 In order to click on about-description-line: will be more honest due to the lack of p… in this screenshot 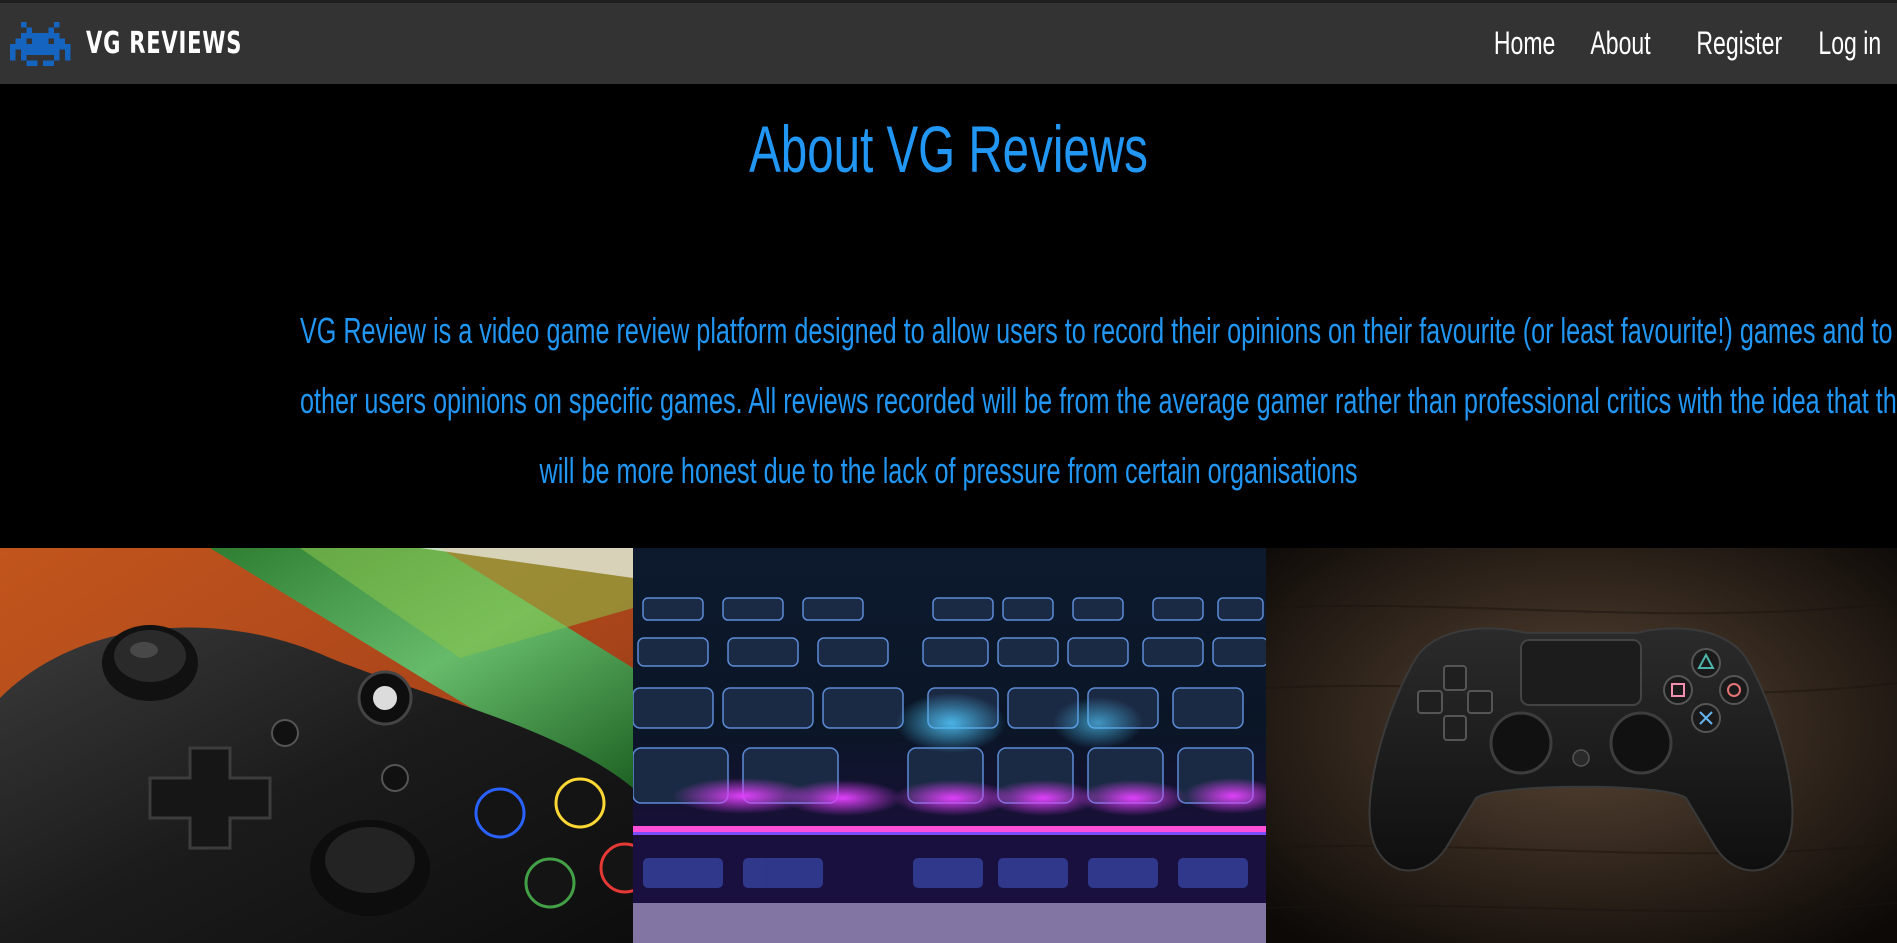, I will do `click(948, 470)`.